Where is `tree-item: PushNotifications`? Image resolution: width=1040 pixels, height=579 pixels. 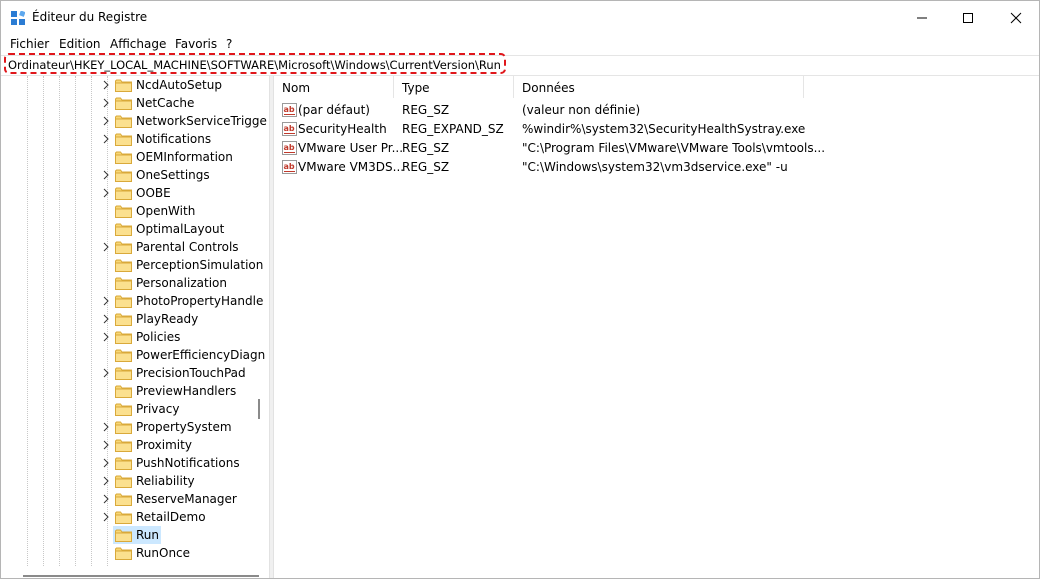
tree-item: PushNotifications is located at coordinates (127, 463).